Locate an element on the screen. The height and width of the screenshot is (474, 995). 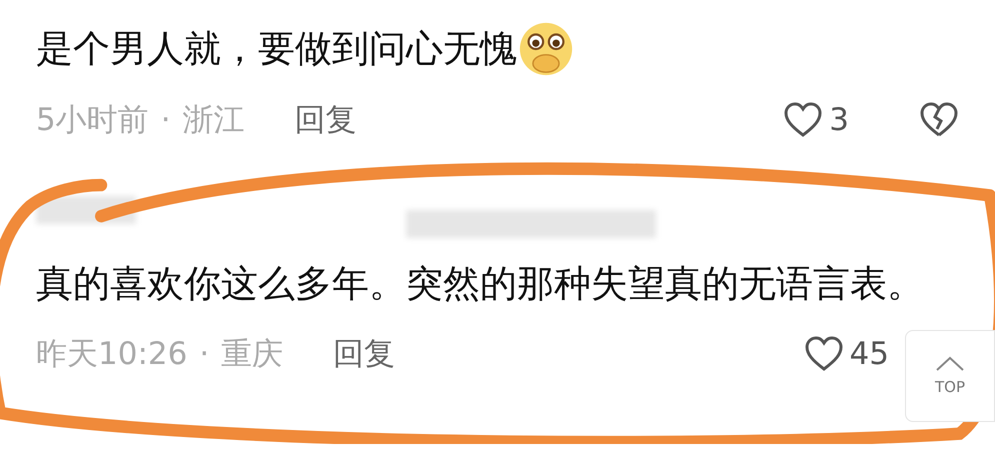
comment-time: 昨天10:26 is located at coordinates (112, 354).